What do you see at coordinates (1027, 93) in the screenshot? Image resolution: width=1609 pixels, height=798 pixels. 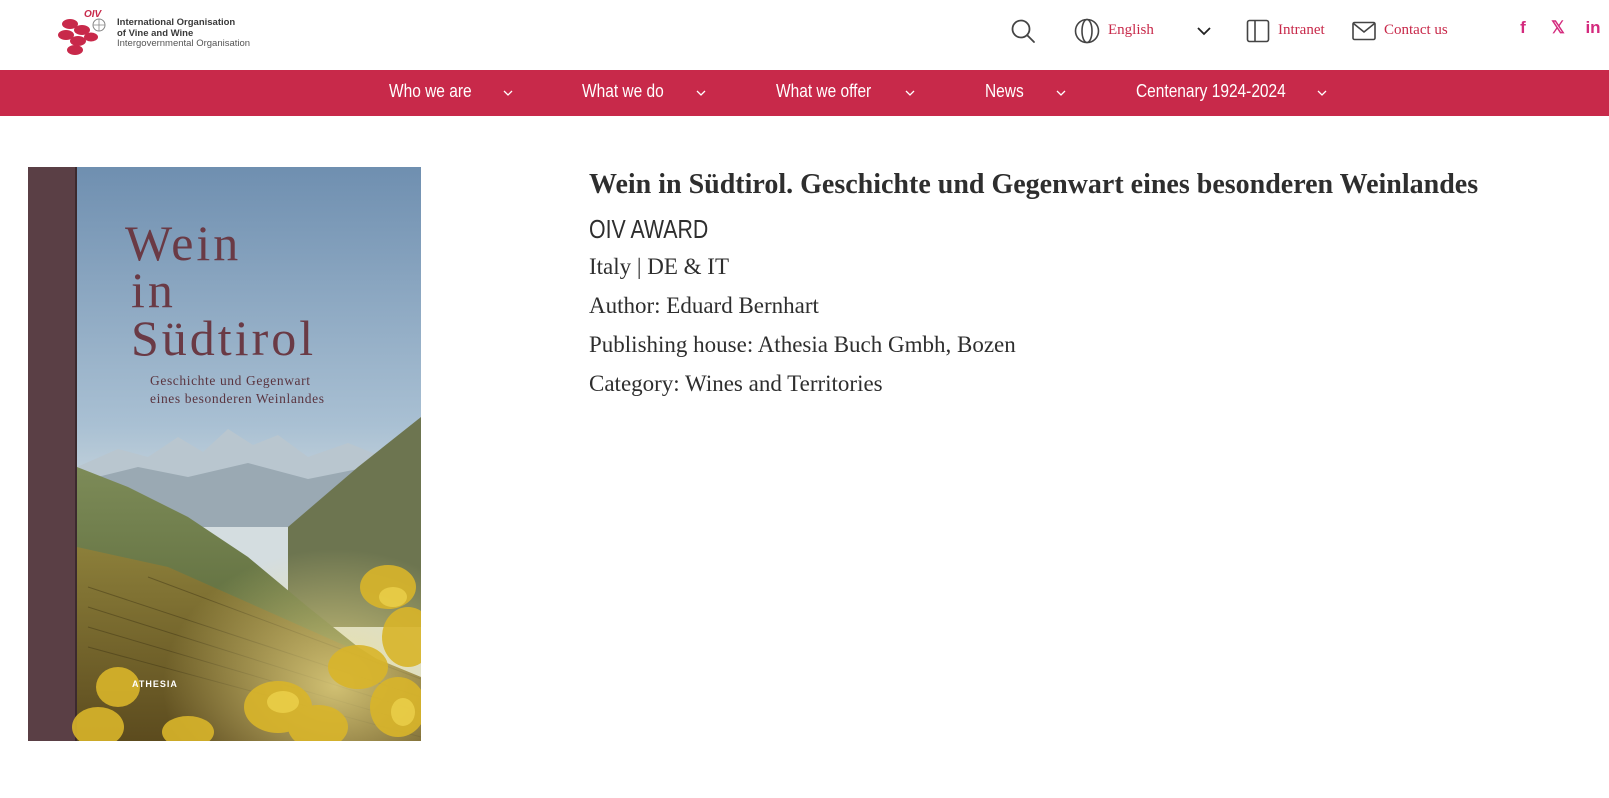 I see `nav-item-news: News` at bounding box center [1027, 93].